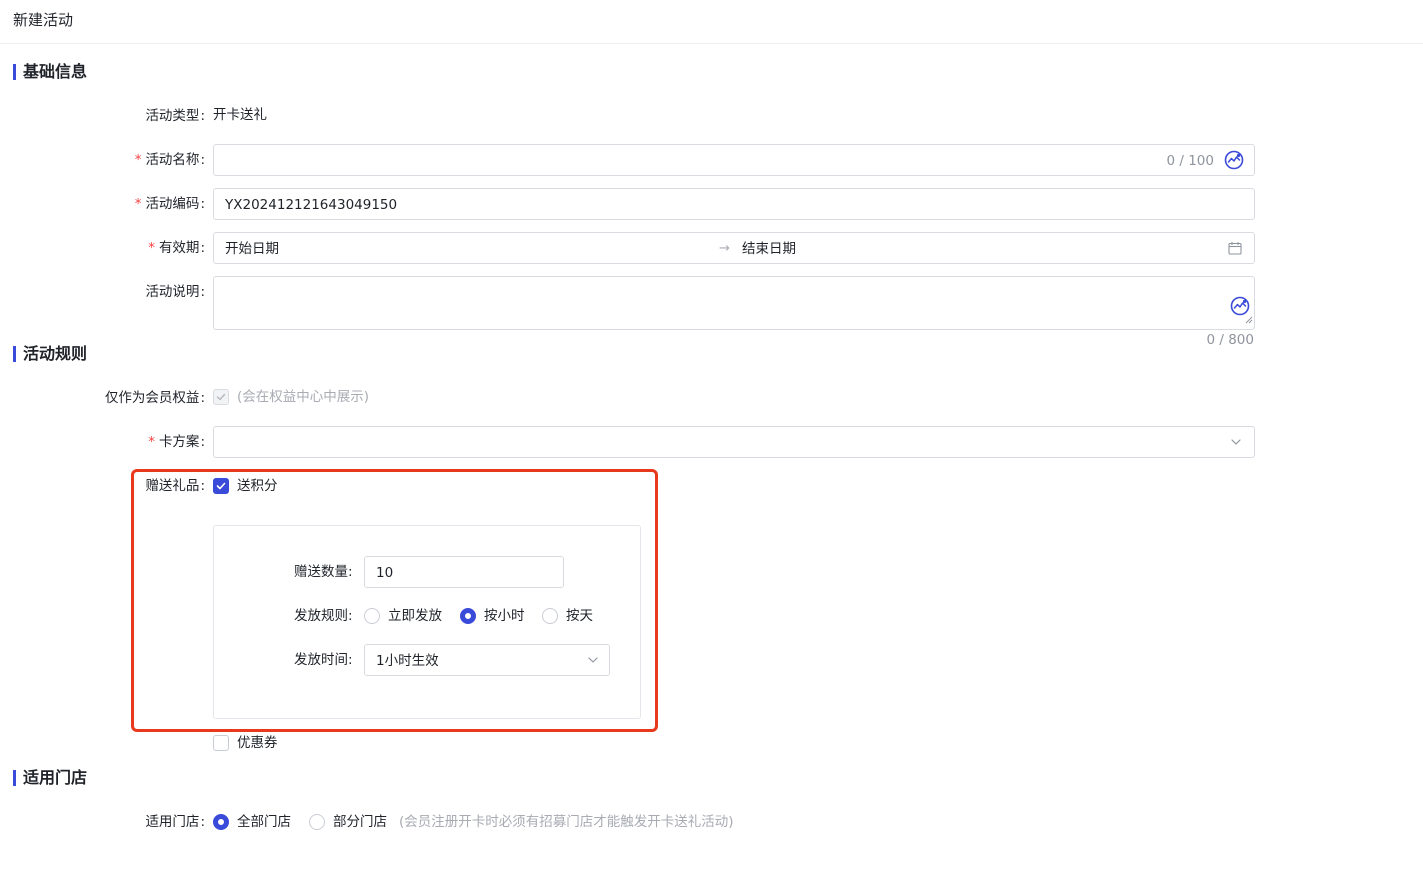 The image size is (1423, 894). What do you see at coordinates (1235, 250) in the screenshot?
I see `calendar-icon` at bounding box center [1235, 250].